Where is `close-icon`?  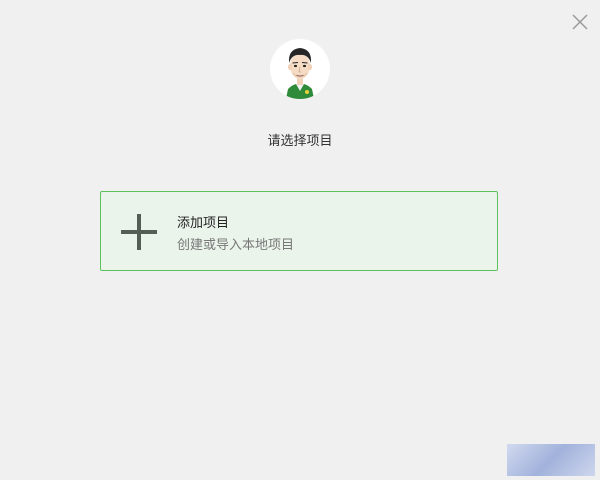
close-icon is located at coordinates (580, 22).